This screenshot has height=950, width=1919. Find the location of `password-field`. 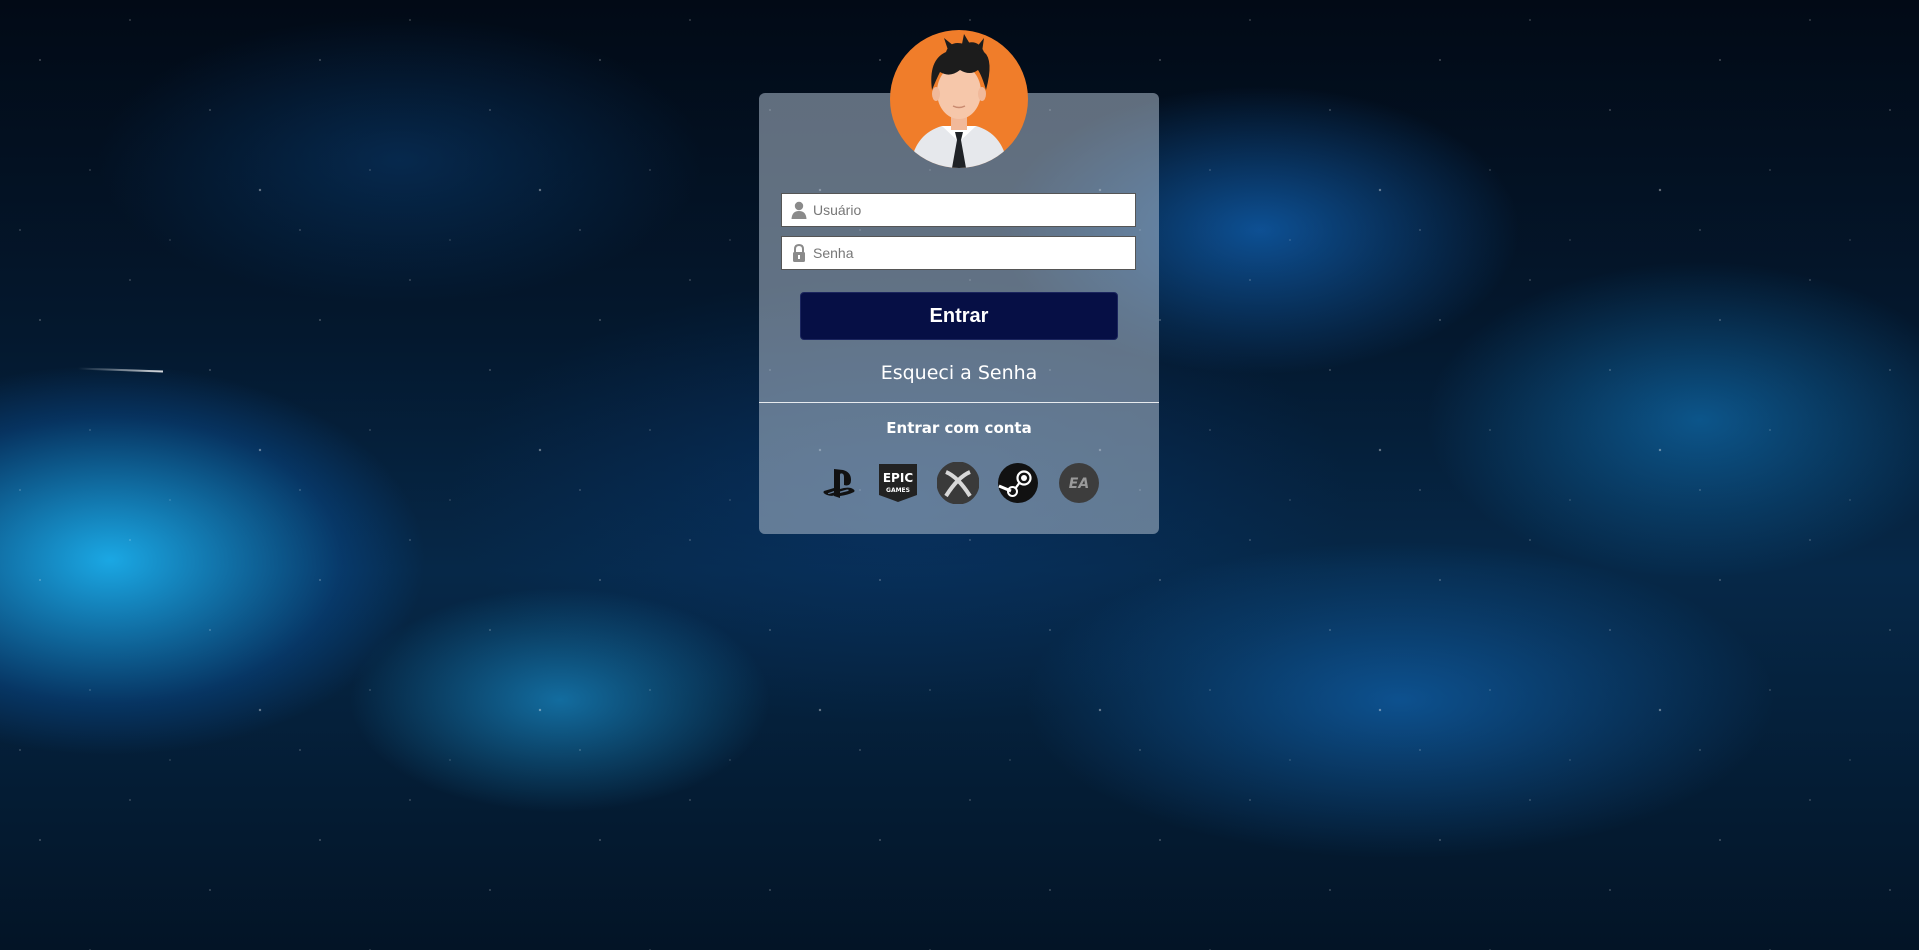

password-field is located at coordinates (958, 253).